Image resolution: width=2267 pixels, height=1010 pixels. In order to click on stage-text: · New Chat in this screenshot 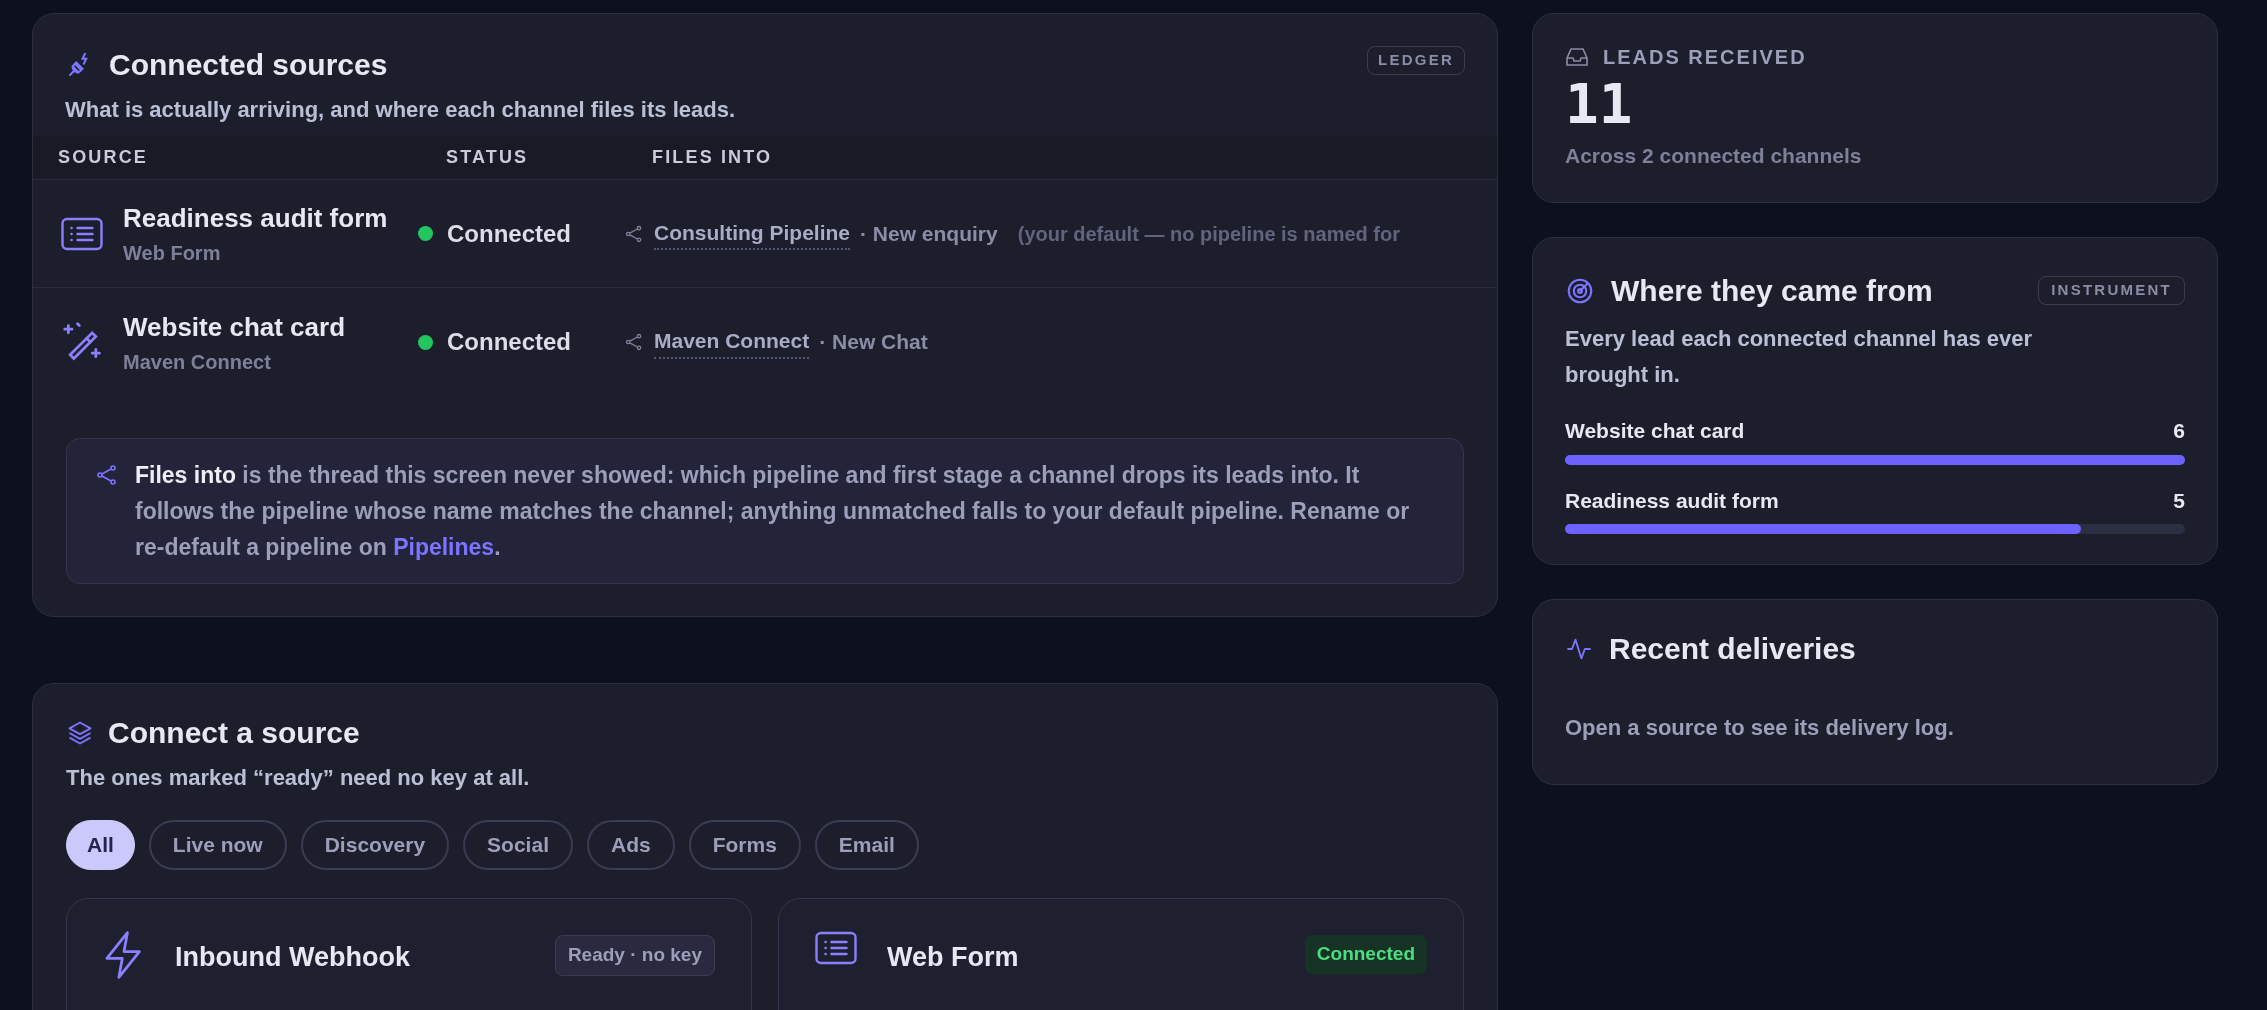, I will do `click(873, 342)`.